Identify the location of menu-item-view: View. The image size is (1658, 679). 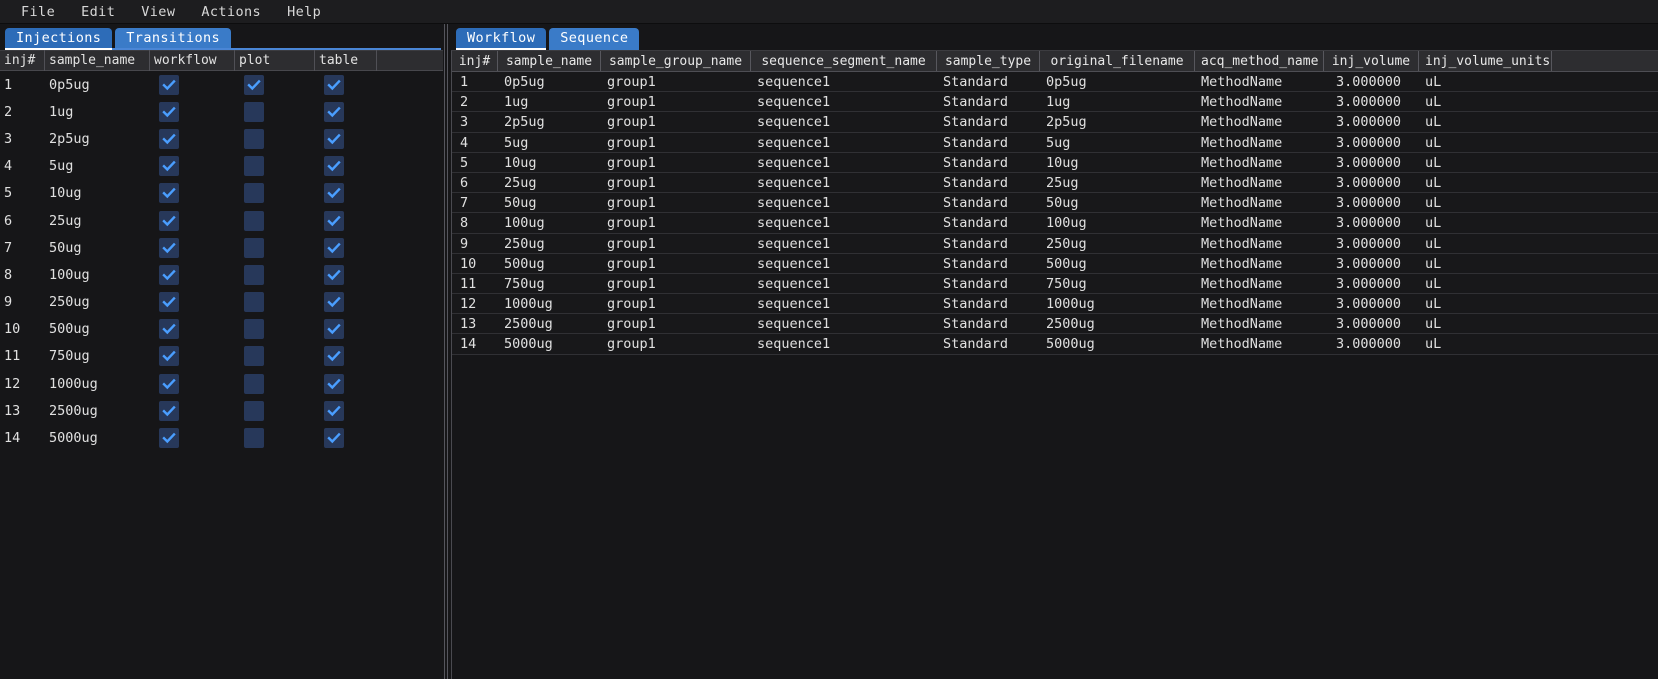
(158, 12).